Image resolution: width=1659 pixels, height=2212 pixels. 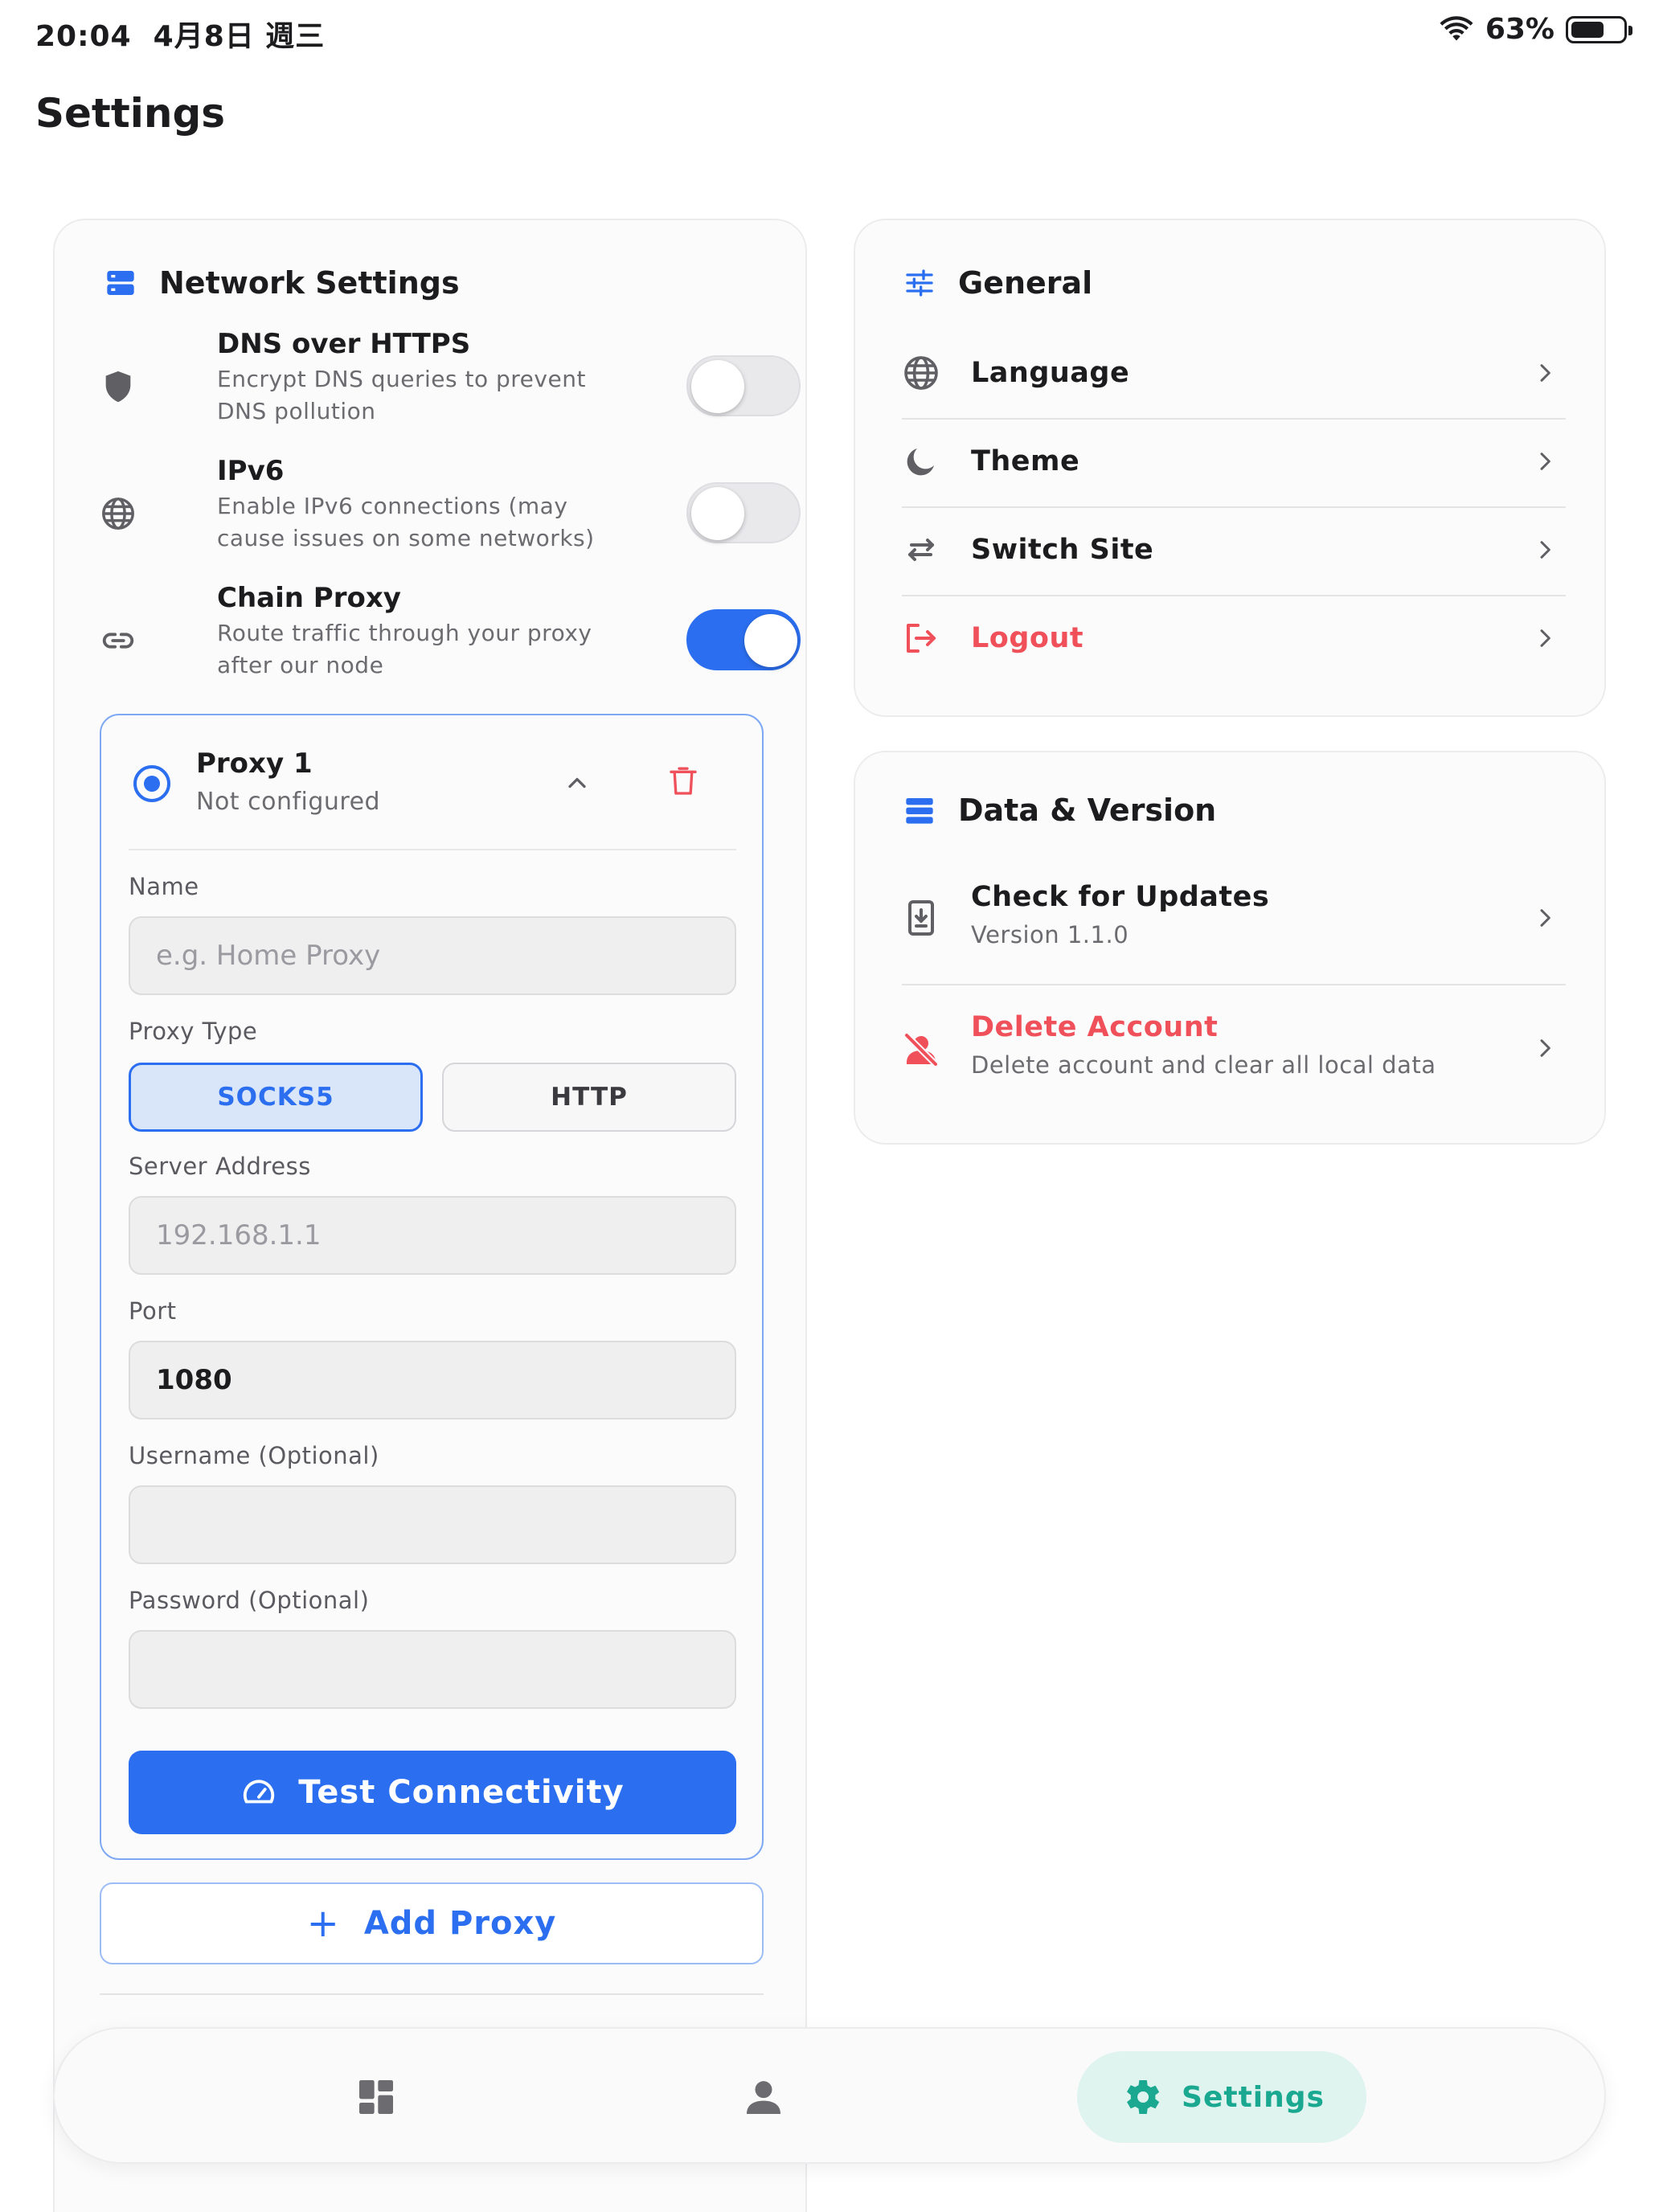 I want to click on test-connectivity-button: Test Connectivity, so click(x=432, y=1792).